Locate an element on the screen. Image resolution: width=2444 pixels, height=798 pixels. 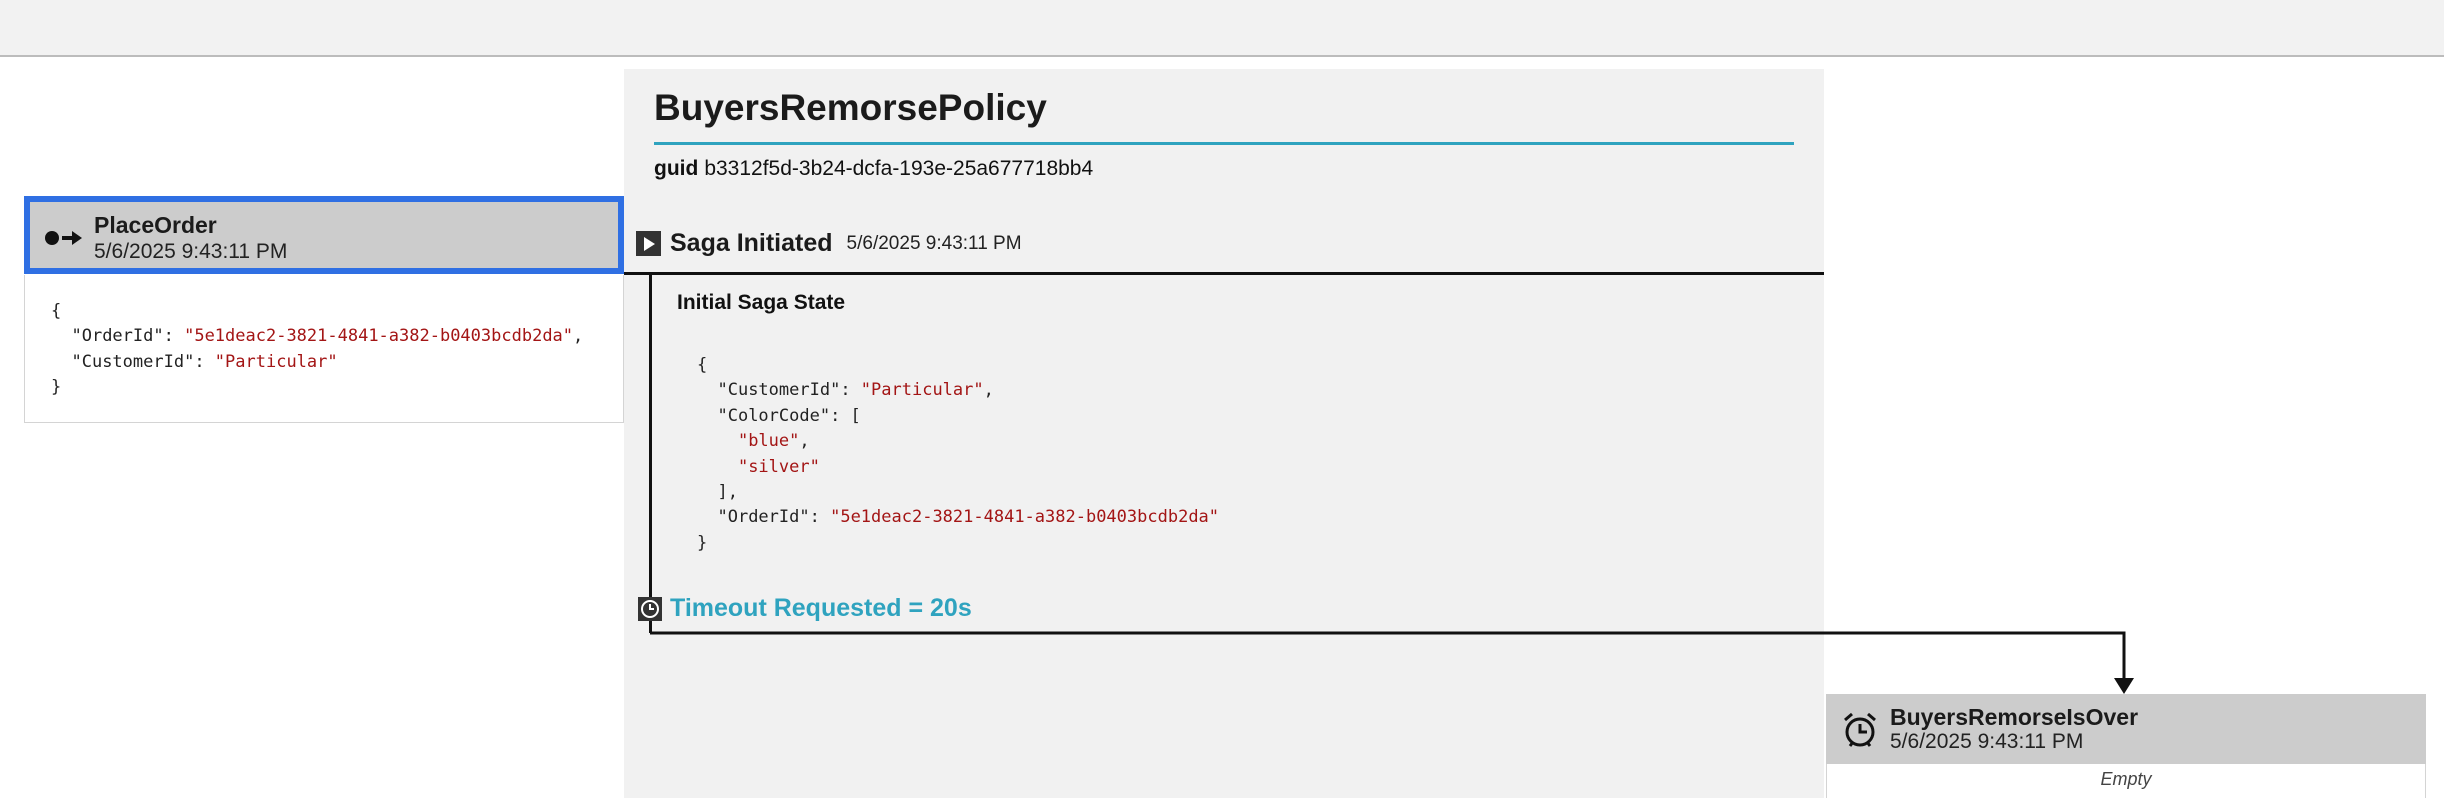
saga-divider-line is located at coordinates (1224, 273).